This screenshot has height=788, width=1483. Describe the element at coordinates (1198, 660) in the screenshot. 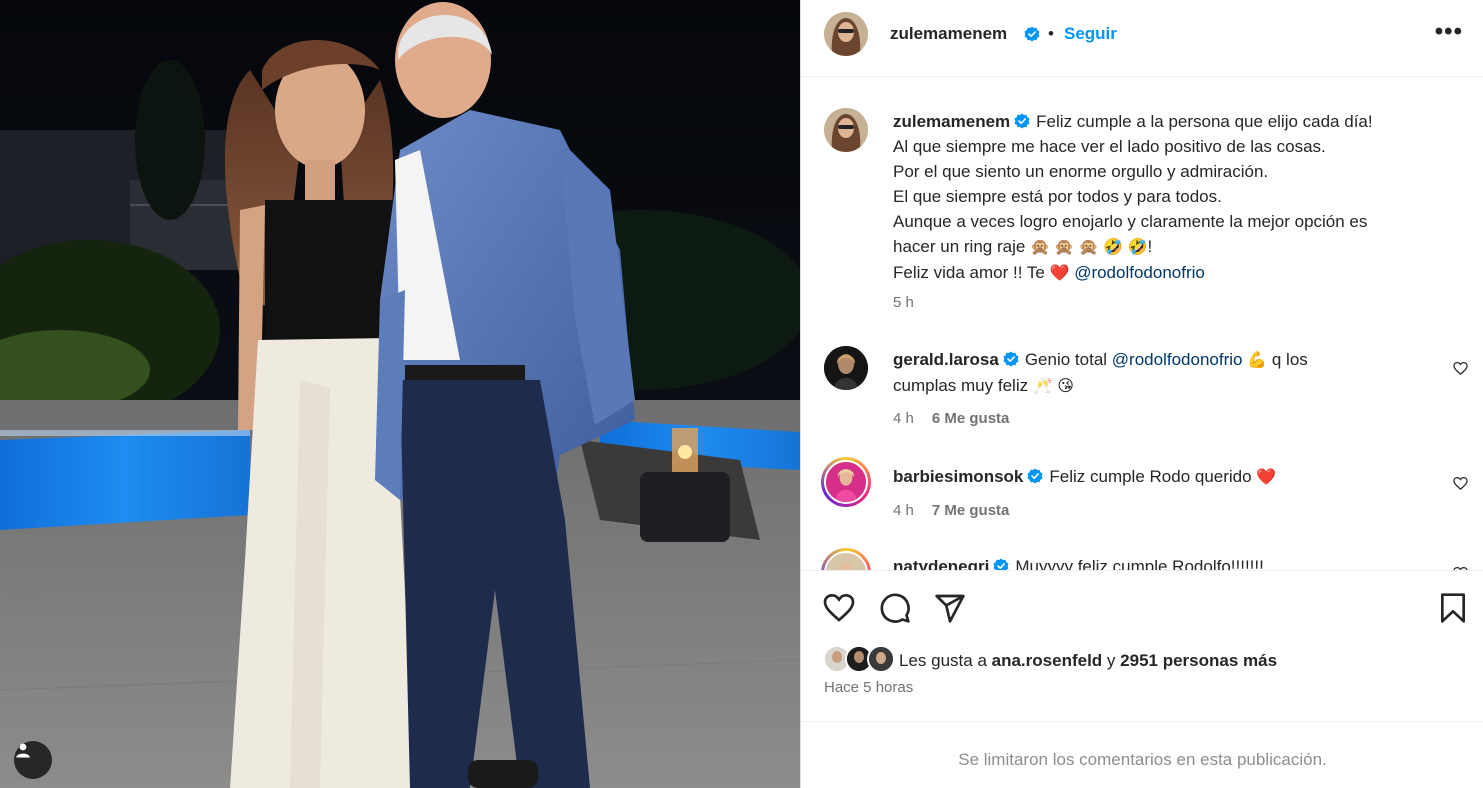

I see `likes-count: 2951 personas más` at that location.